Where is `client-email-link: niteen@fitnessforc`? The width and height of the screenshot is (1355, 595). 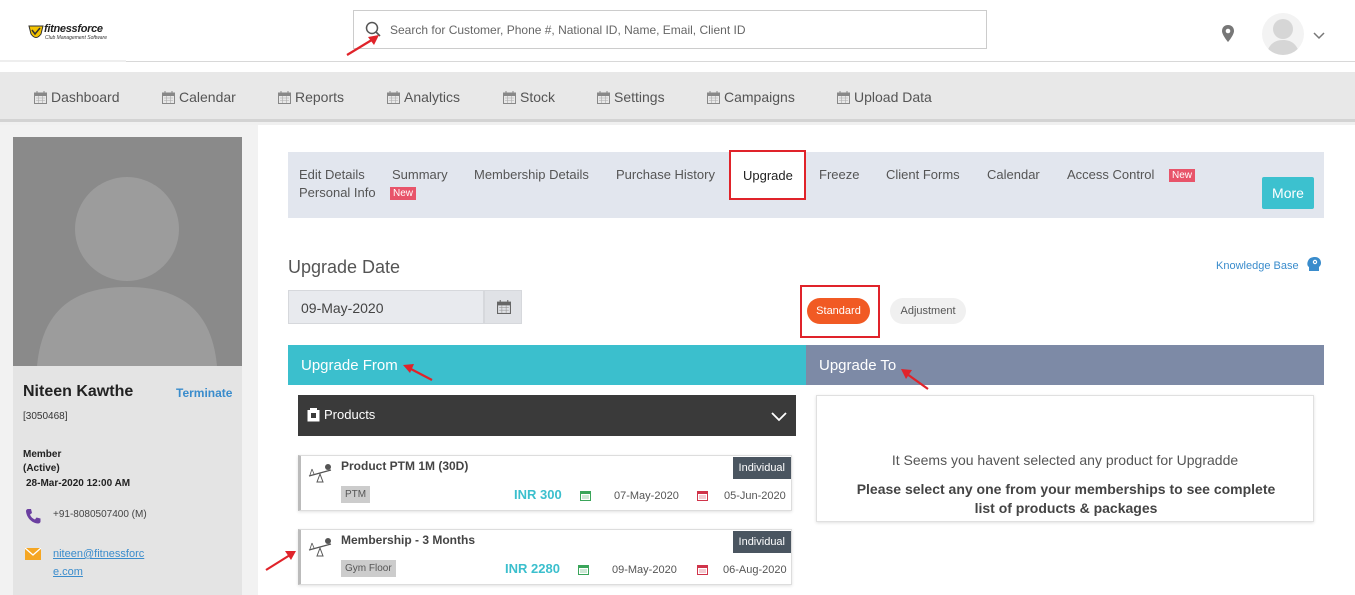
client-email-link: niteen@fitnessforc is located at coordinates (98, 554).